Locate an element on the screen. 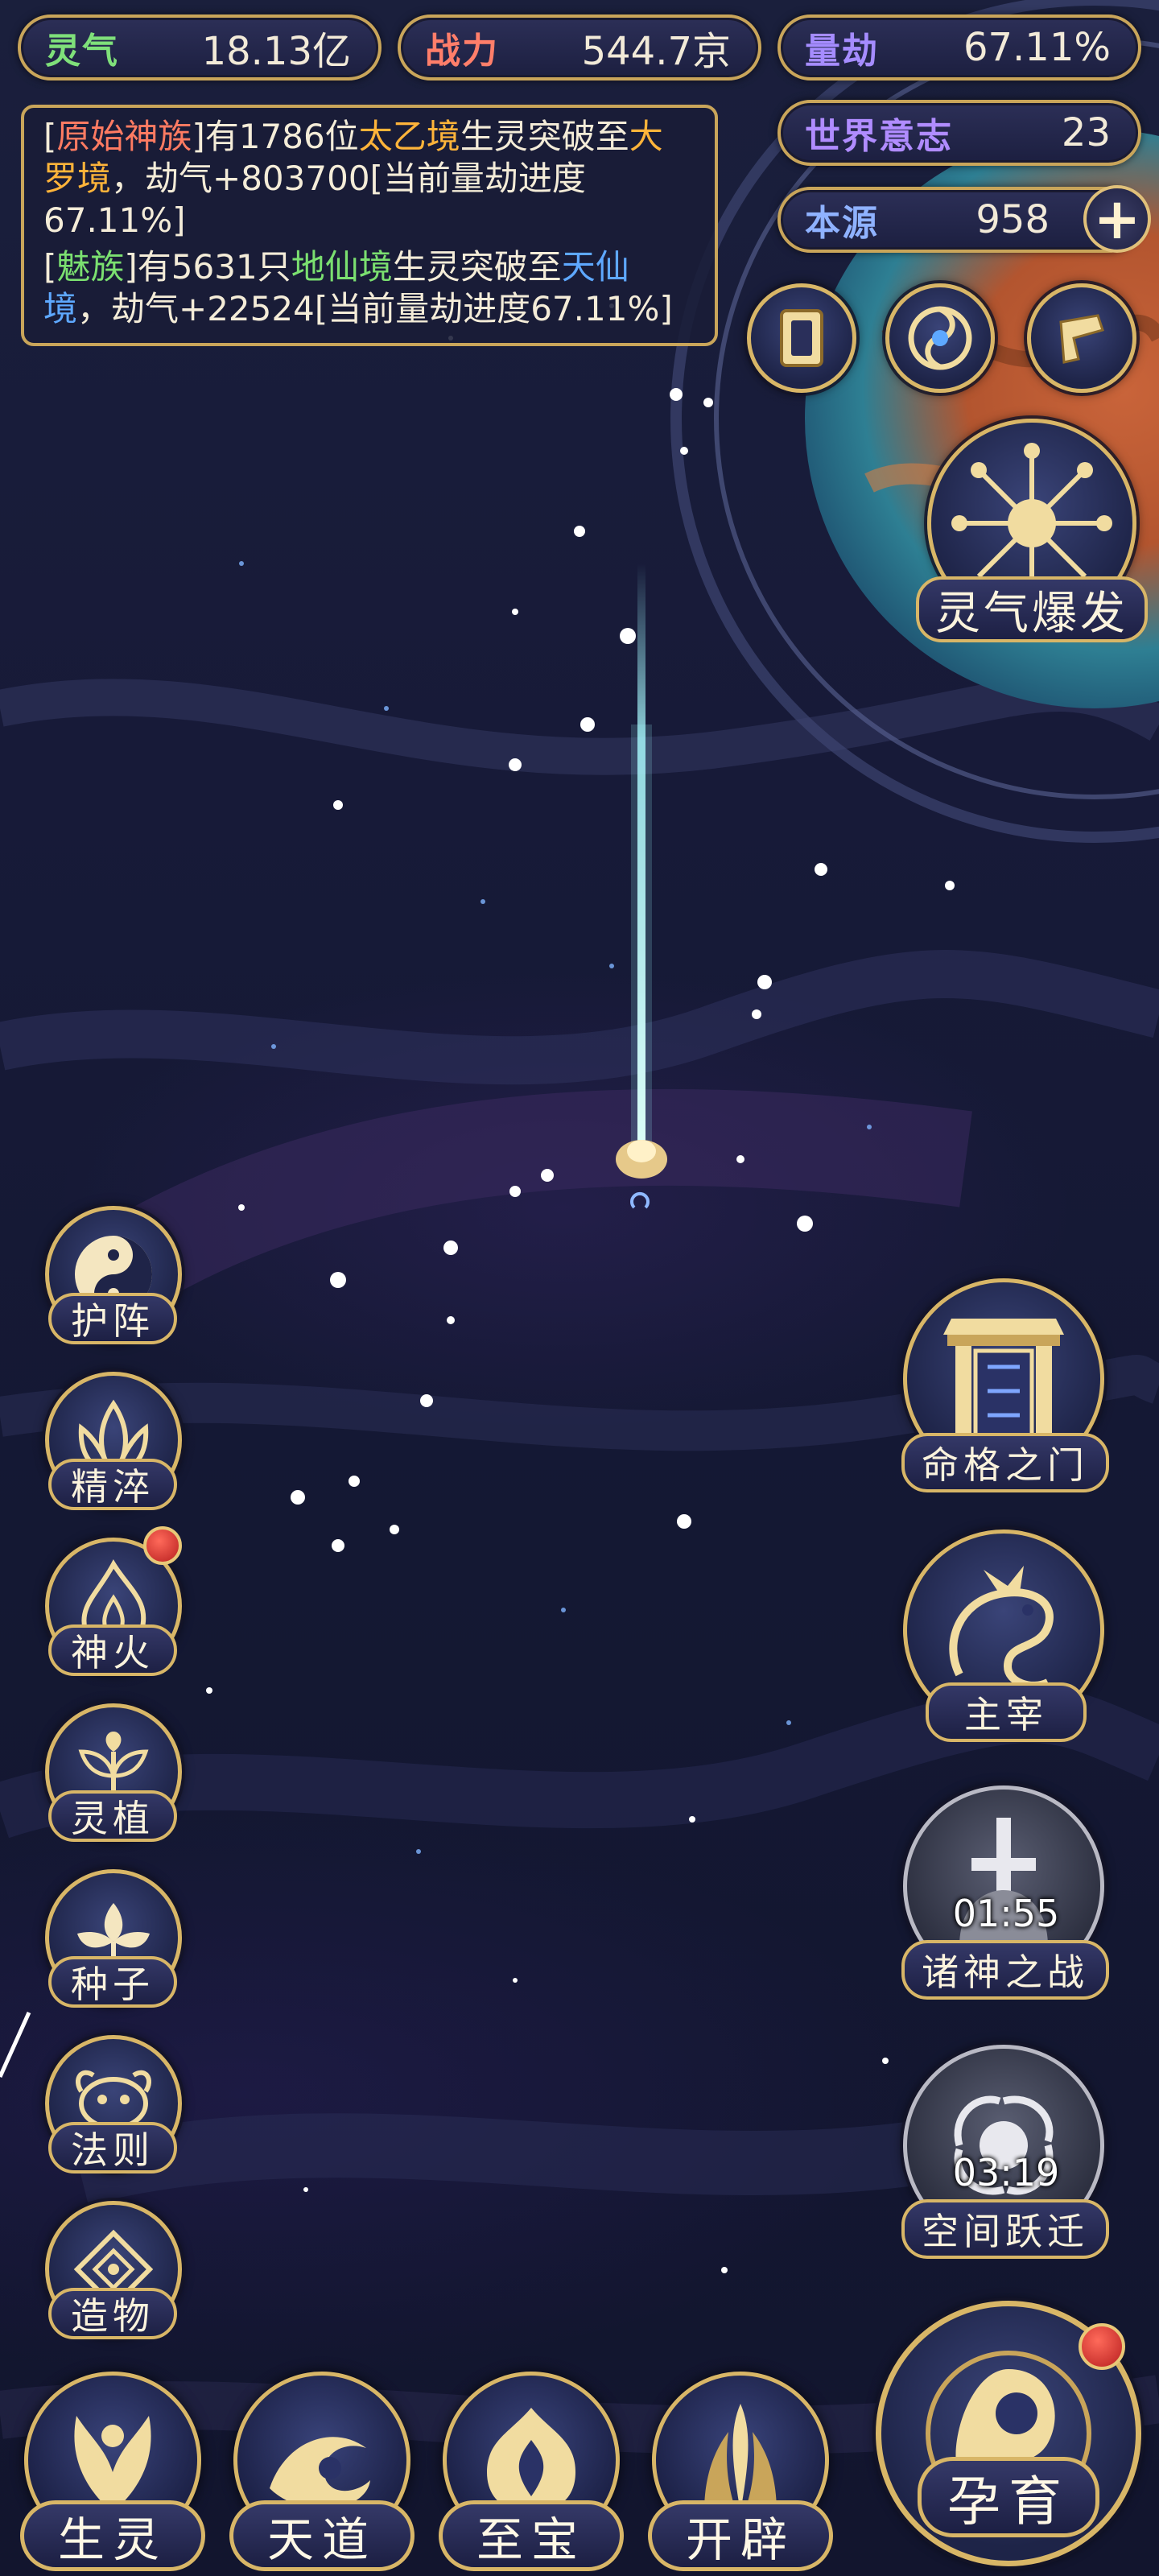  menu-huzhen-label: 护阵 is located at coordinates (112, 1318).